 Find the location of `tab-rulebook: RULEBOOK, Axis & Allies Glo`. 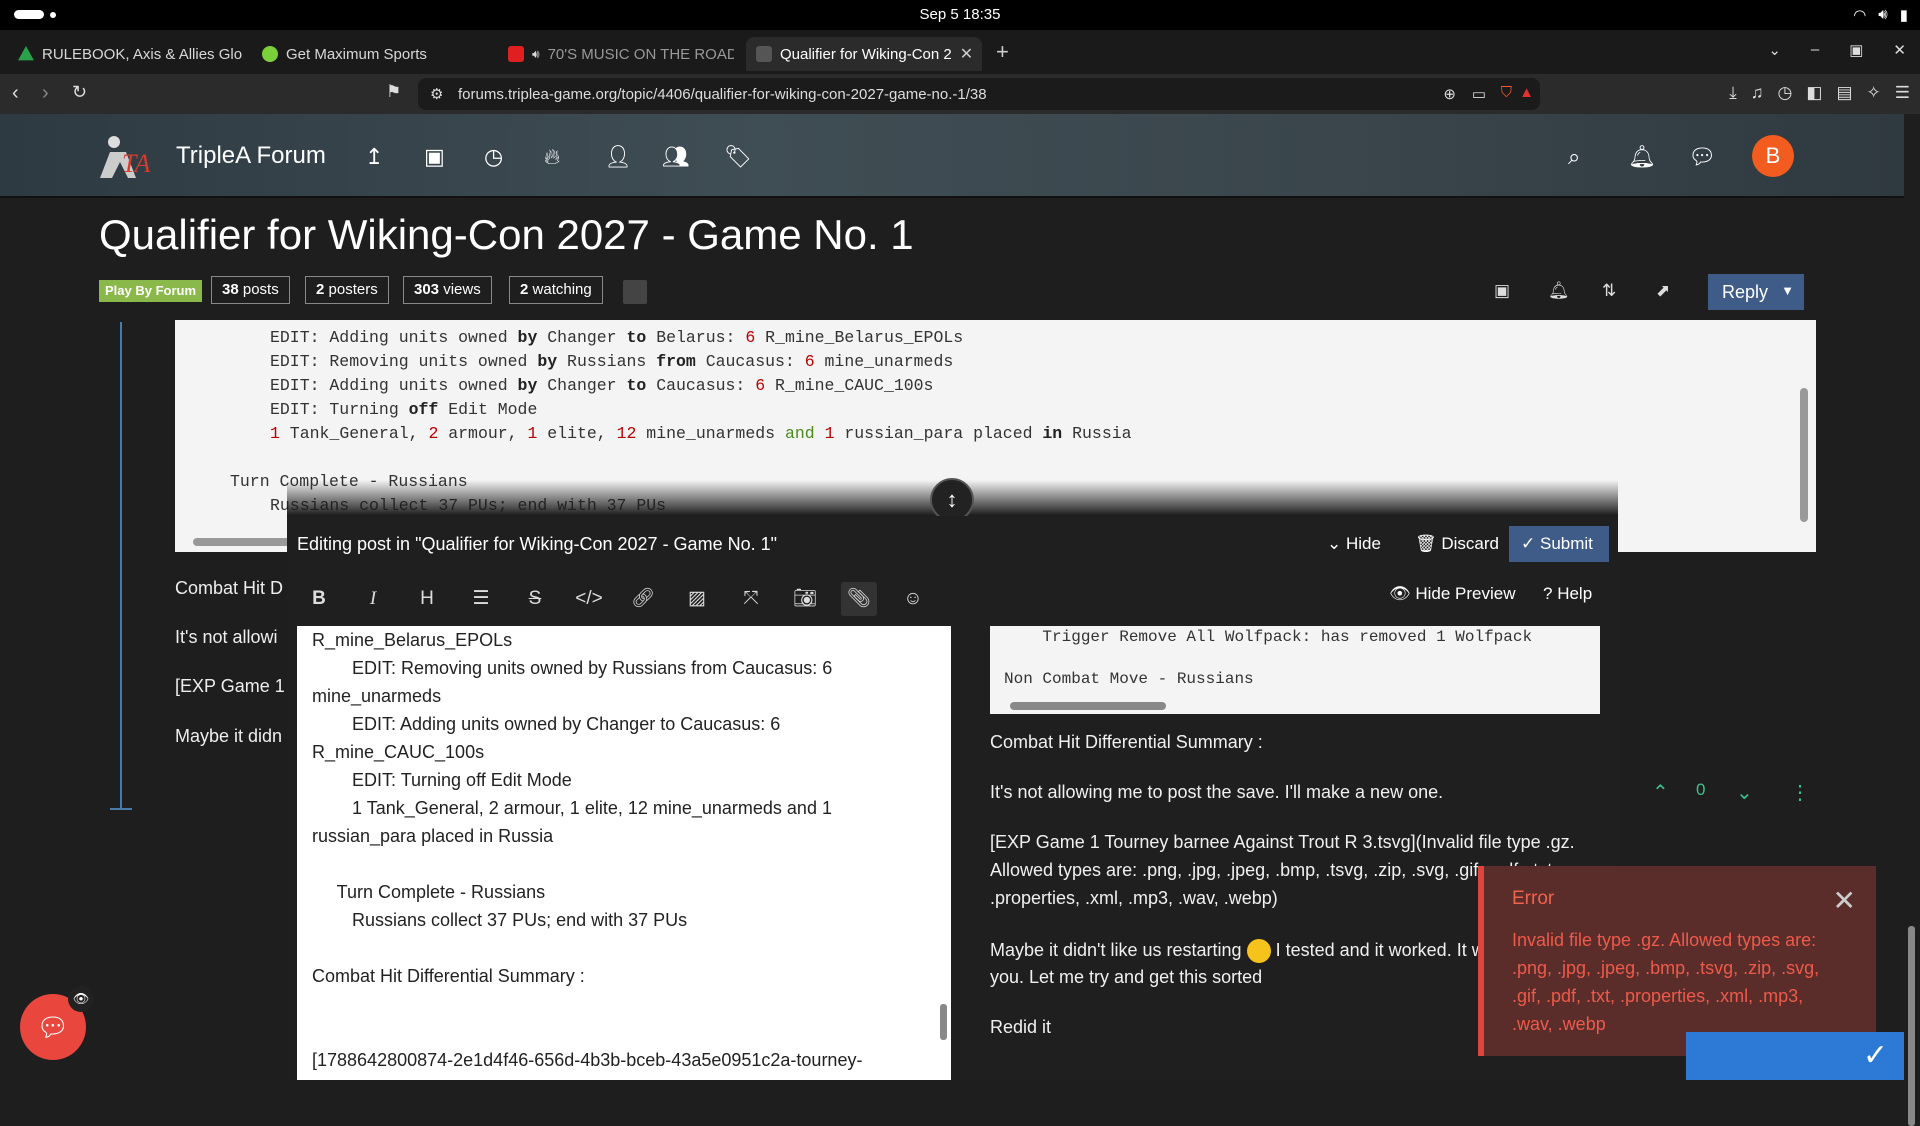

tab-rulebook: RULEBOOK, Axis & Allies Glo is located at coordinates (125, 54).